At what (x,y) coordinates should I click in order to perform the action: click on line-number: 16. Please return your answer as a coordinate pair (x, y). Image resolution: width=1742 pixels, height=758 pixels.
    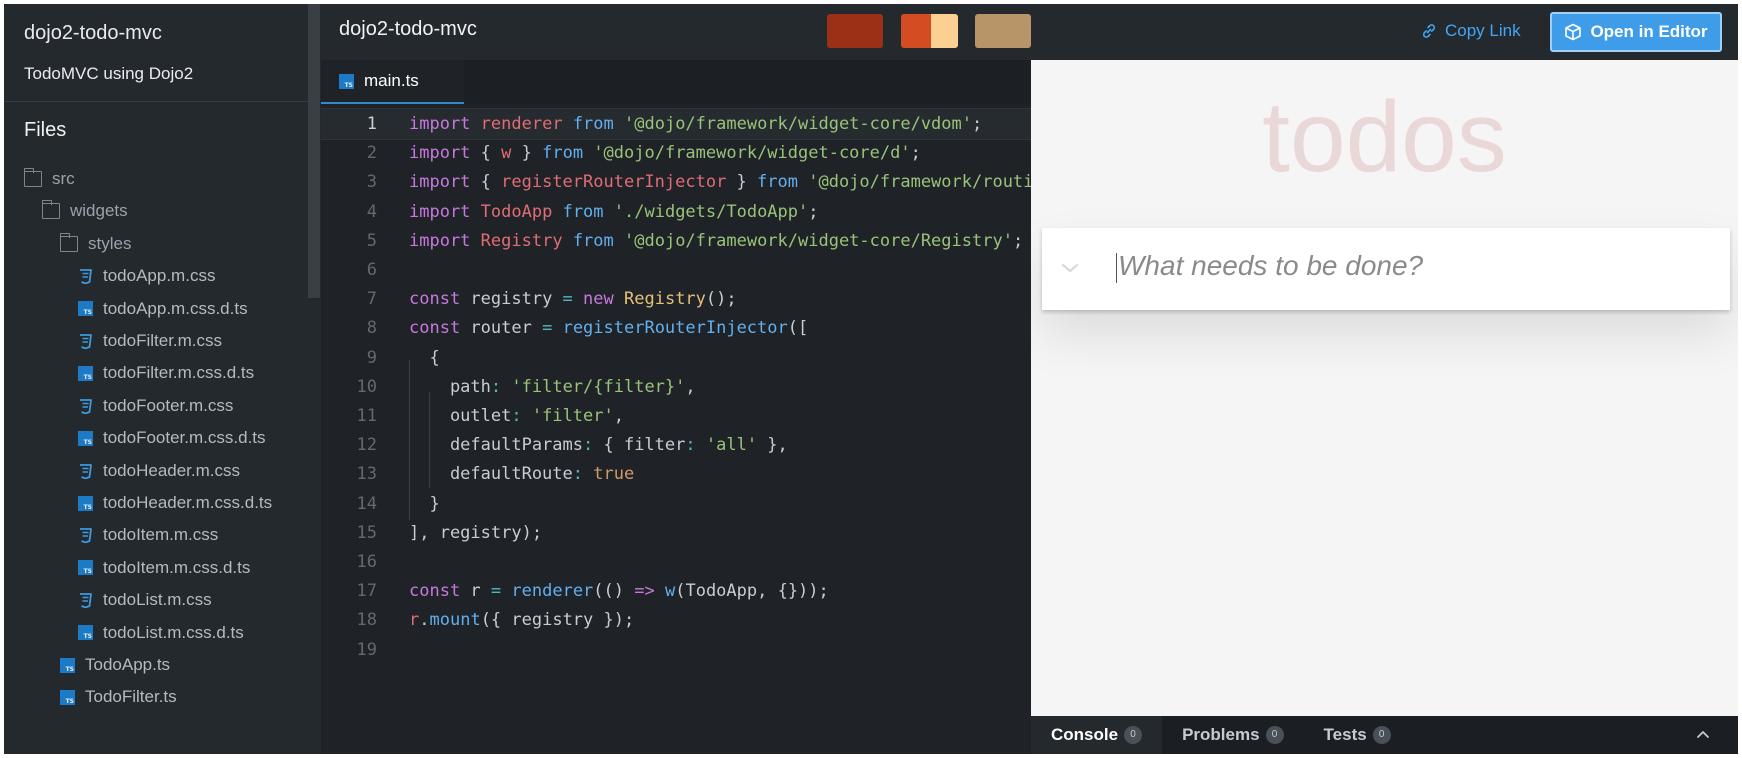
    Looking at the image, I should click on (366, 562).